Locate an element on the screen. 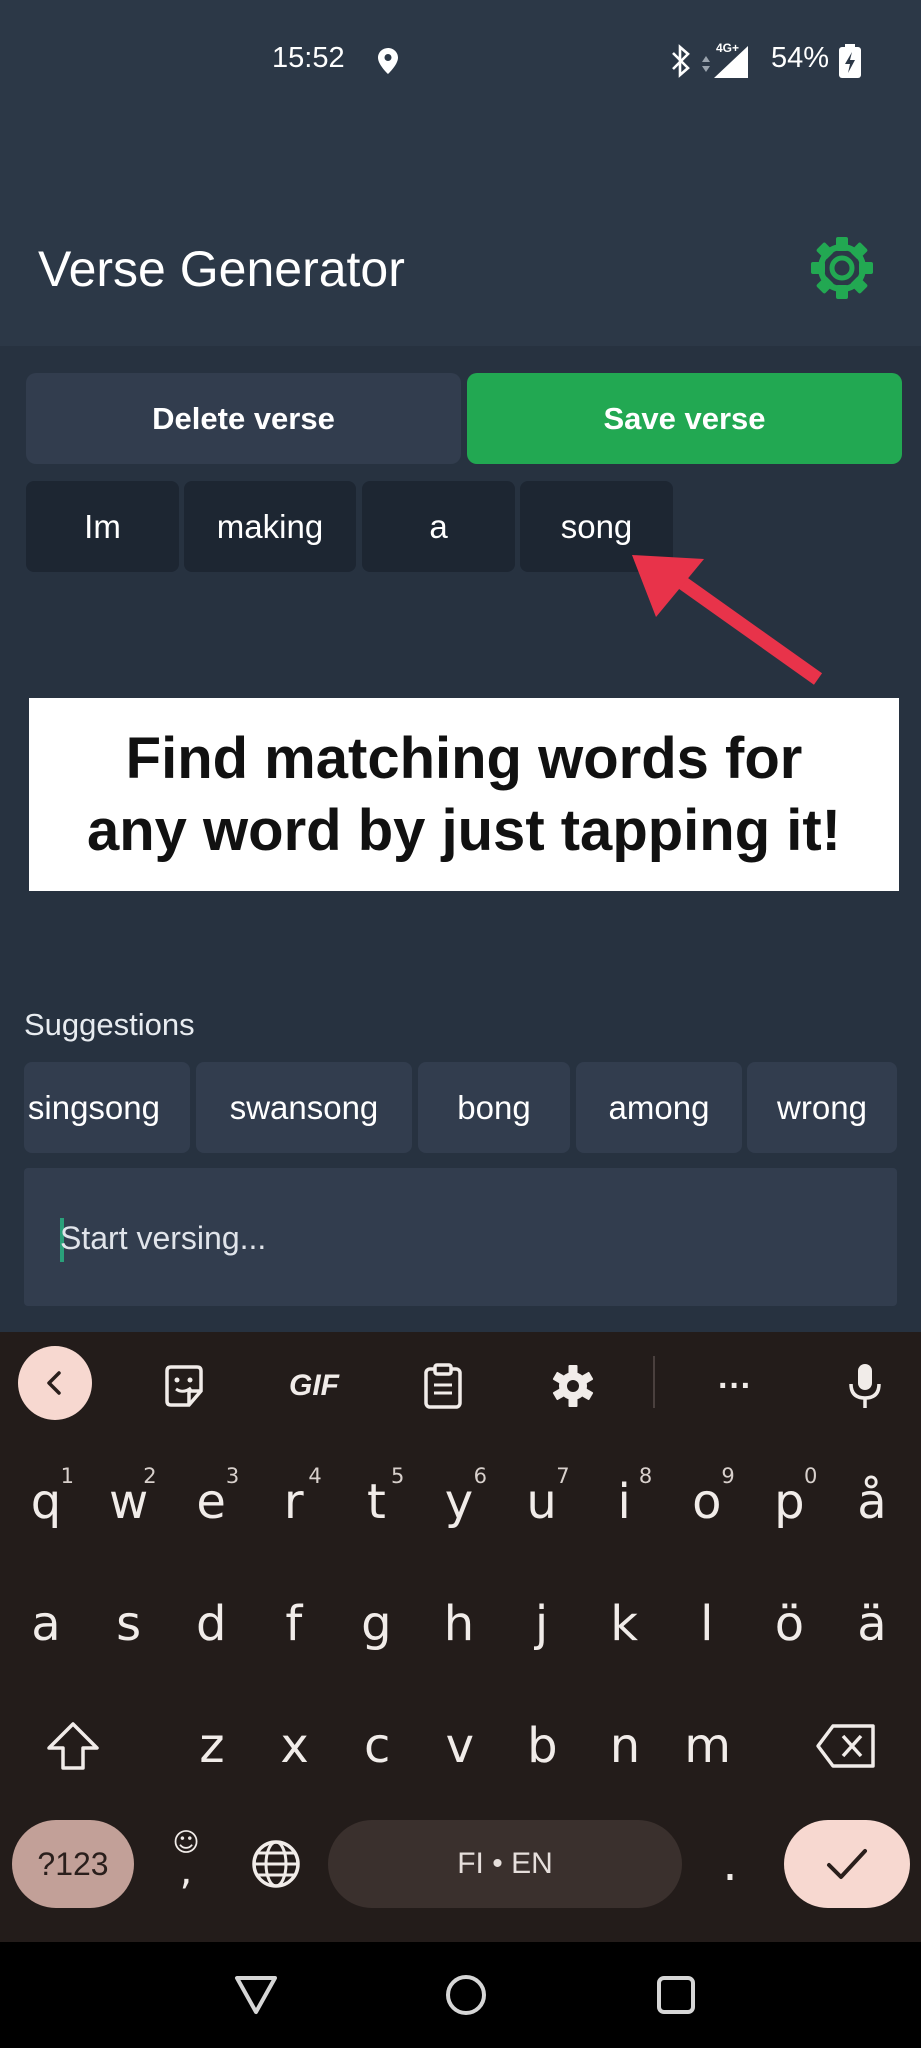 This screenshot has width=921, height=2048. key-l: l is located at coordinates (707, 1624).